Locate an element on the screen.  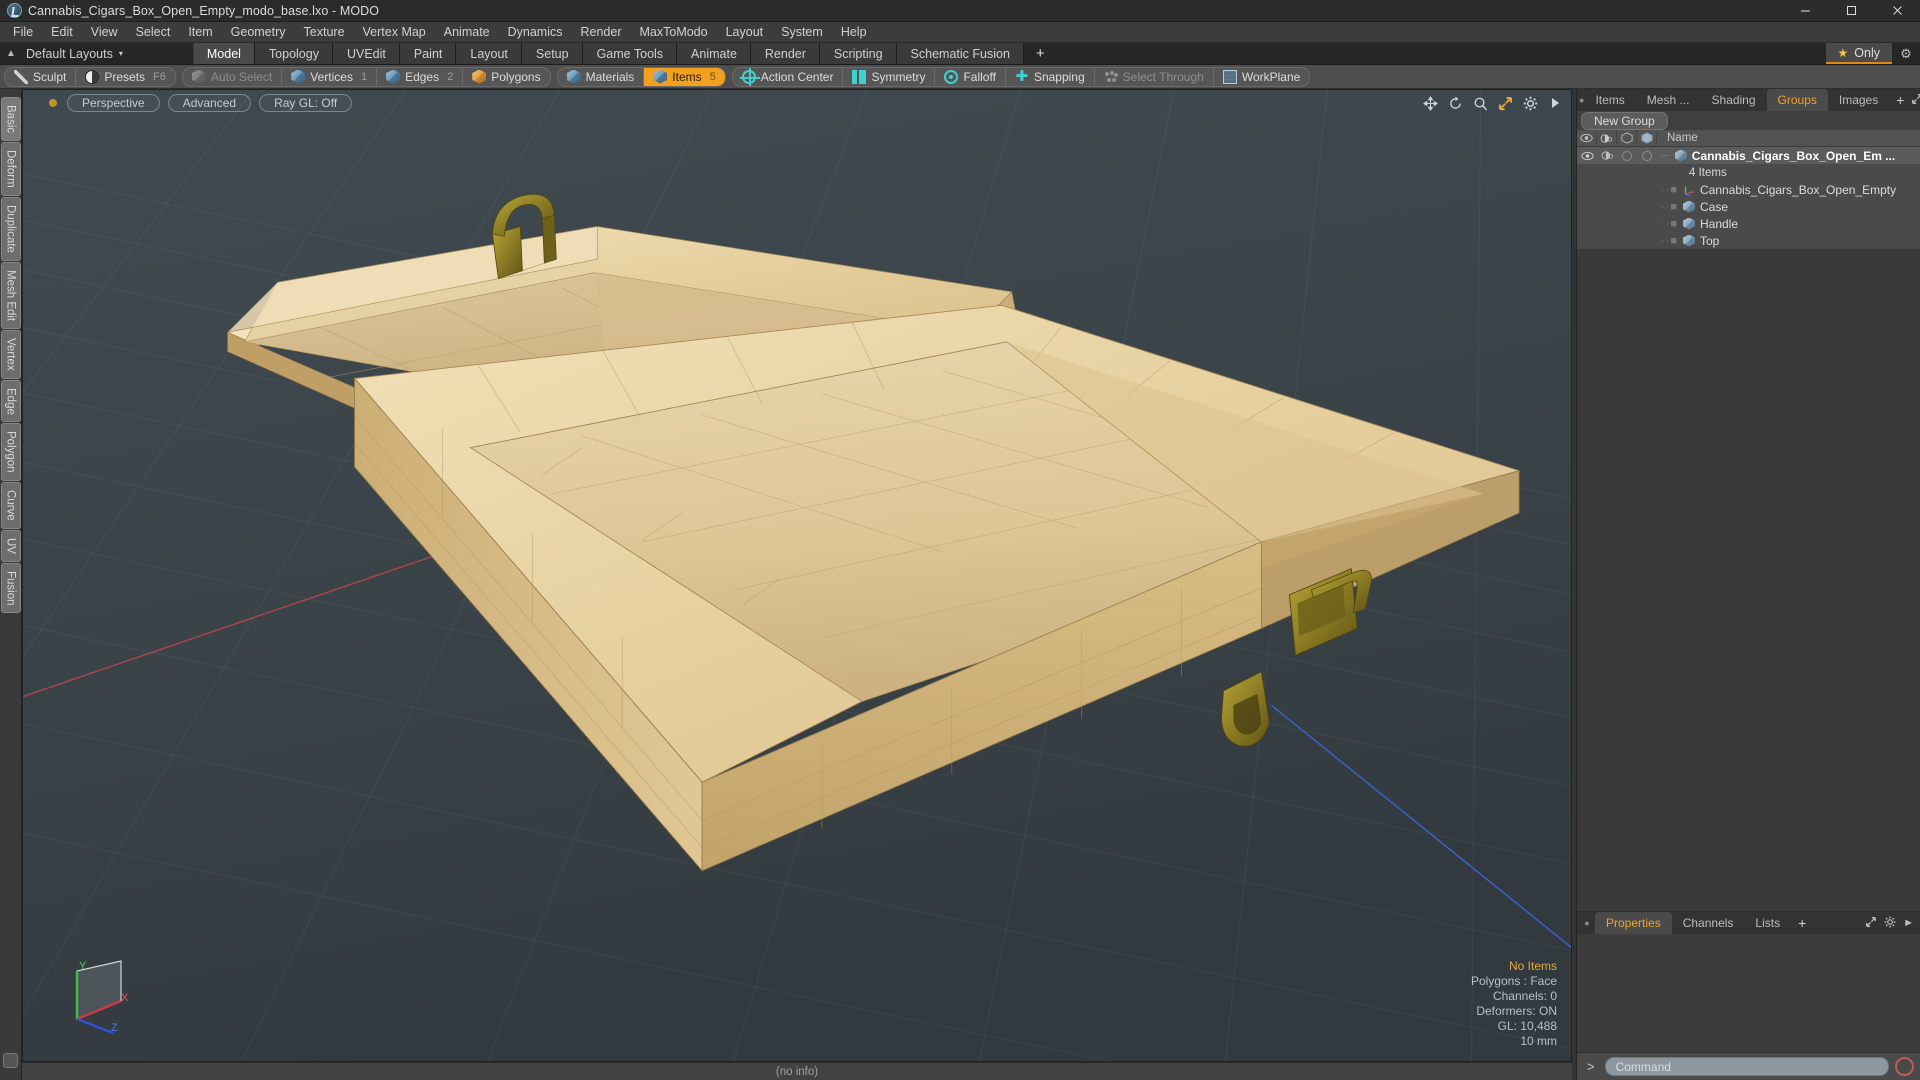
layout-gear-icon: ⚙ is located at coordinates (1906, 53).